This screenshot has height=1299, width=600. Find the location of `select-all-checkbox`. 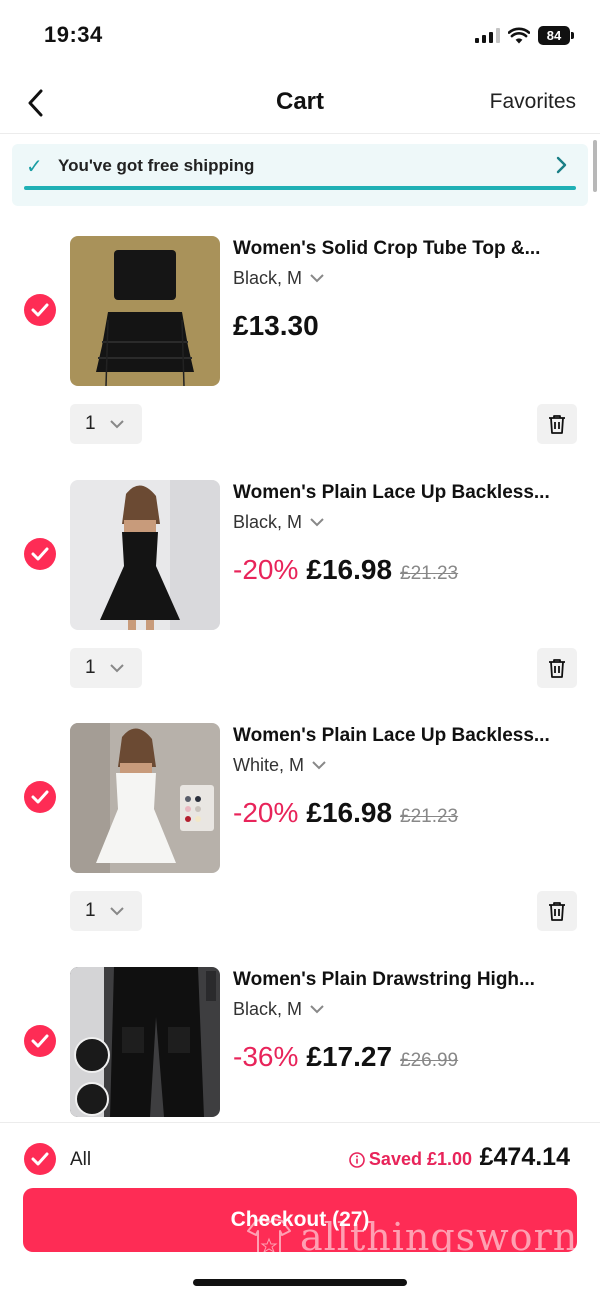

select-all-checkbox is located at coordinates (40, 1159).